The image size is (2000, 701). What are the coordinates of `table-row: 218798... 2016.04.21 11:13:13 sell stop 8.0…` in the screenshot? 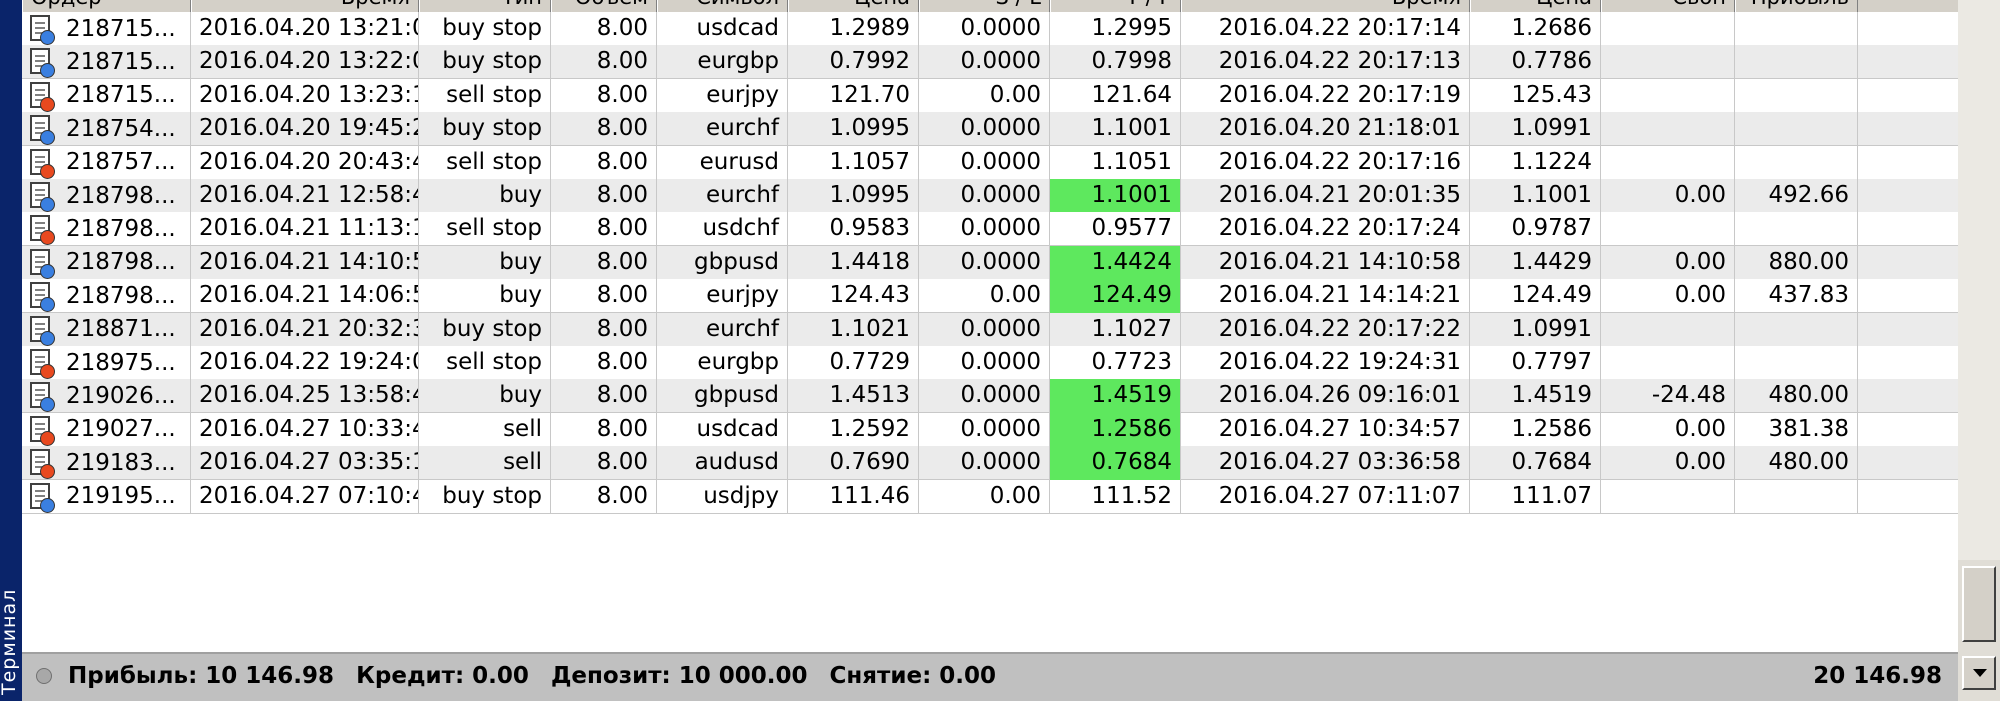 It's located at (990, 229).